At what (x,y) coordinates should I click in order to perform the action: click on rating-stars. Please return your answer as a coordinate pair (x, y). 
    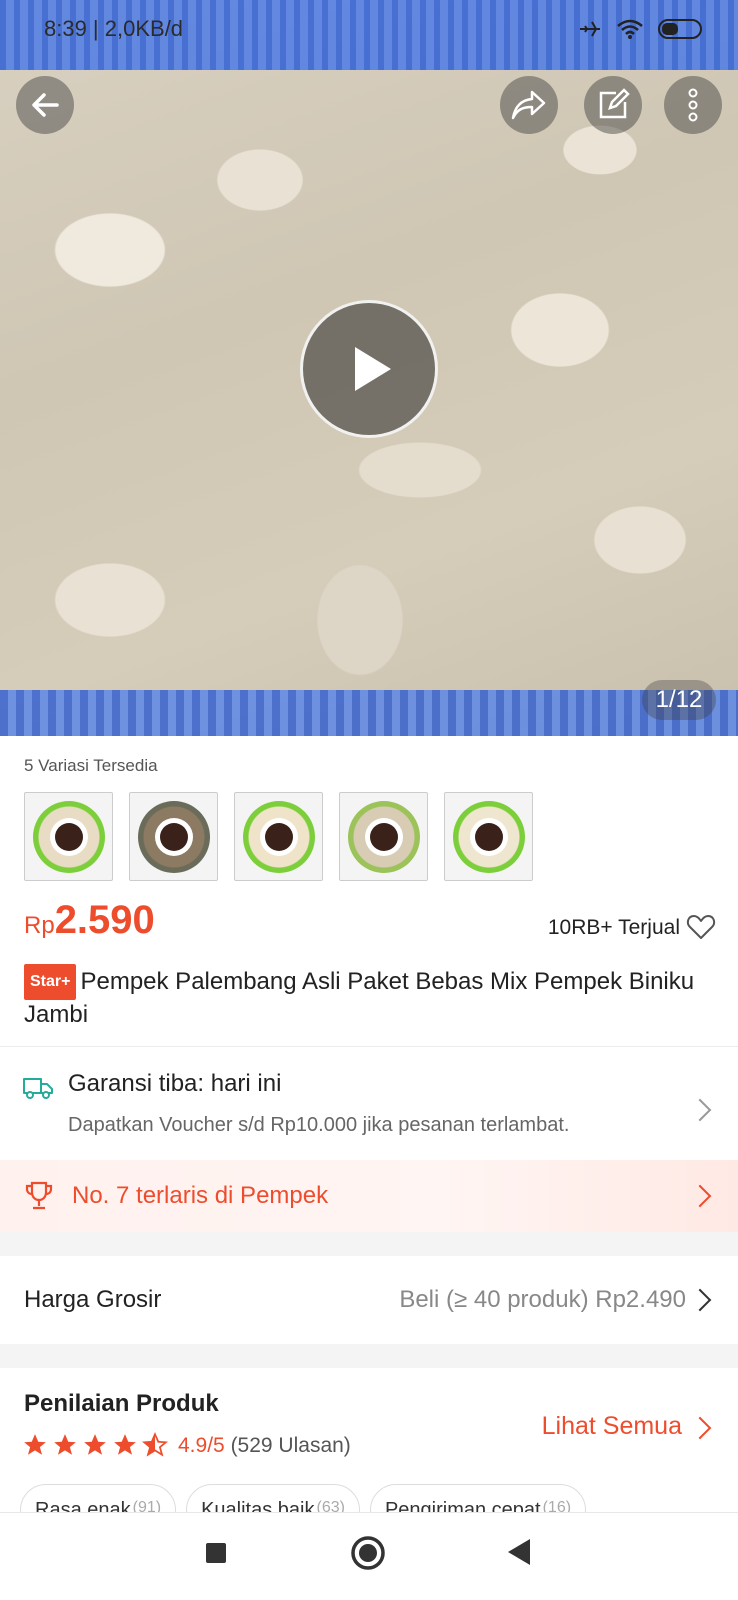
    Looking at the image, I should click on (95, 1445).